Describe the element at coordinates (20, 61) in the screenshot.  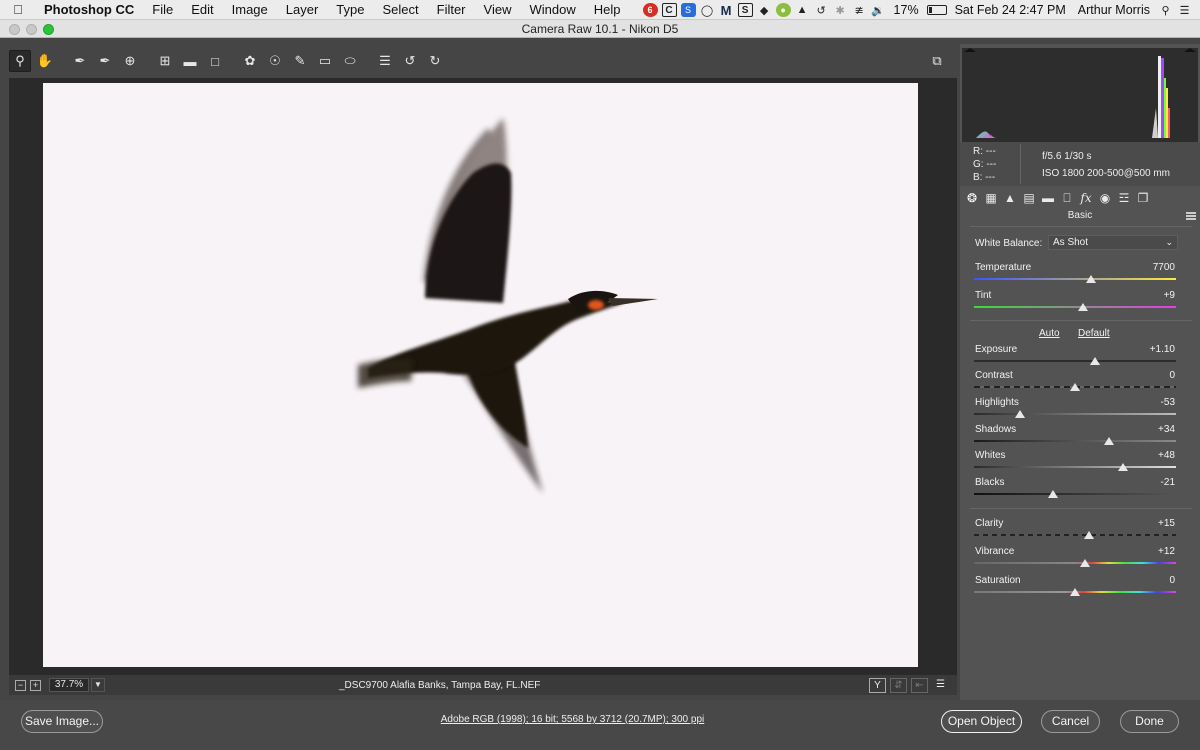
I see `zoom-tool-icon: ⚲` at that location.